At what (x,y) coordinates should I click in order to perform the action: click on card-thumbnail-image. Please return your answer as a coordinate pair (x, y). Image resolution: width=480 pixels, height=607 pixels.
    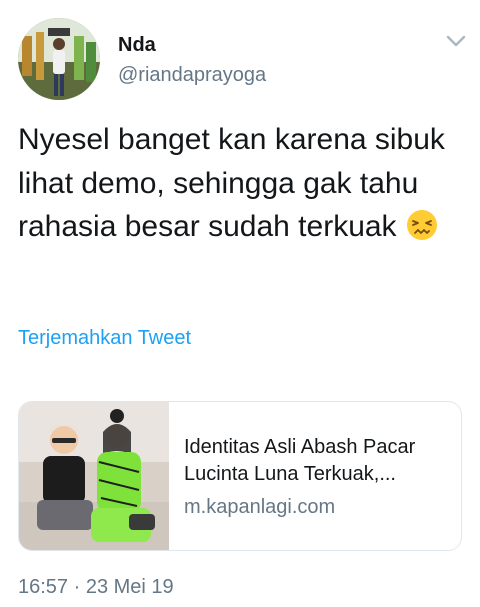
    Looking at the image, I should click on (94, 476).